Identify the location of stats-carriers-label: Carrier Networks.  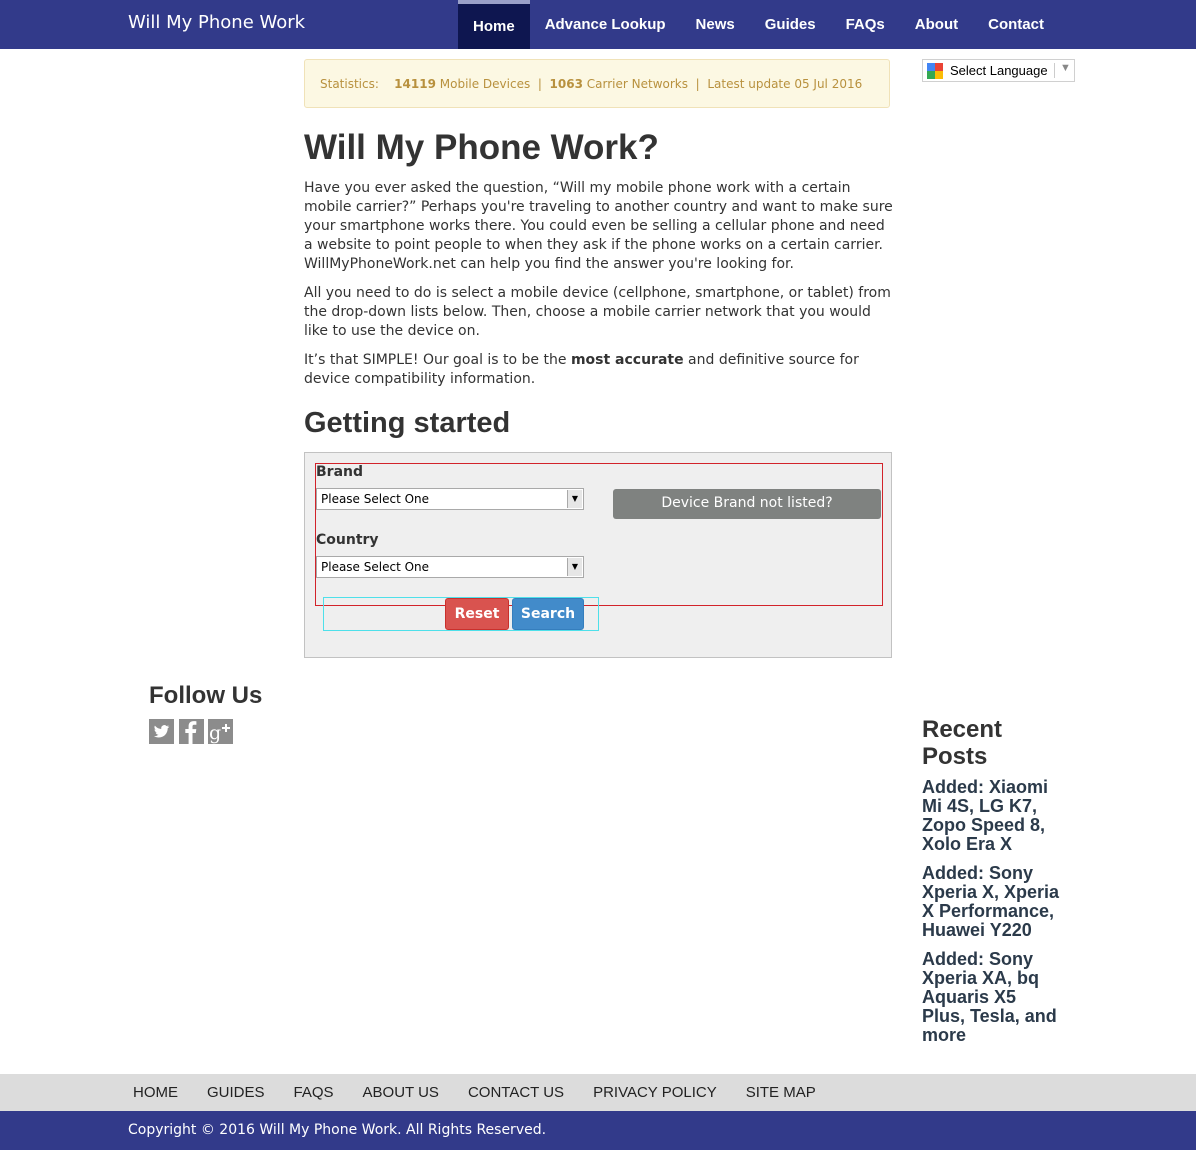
(637, 84).